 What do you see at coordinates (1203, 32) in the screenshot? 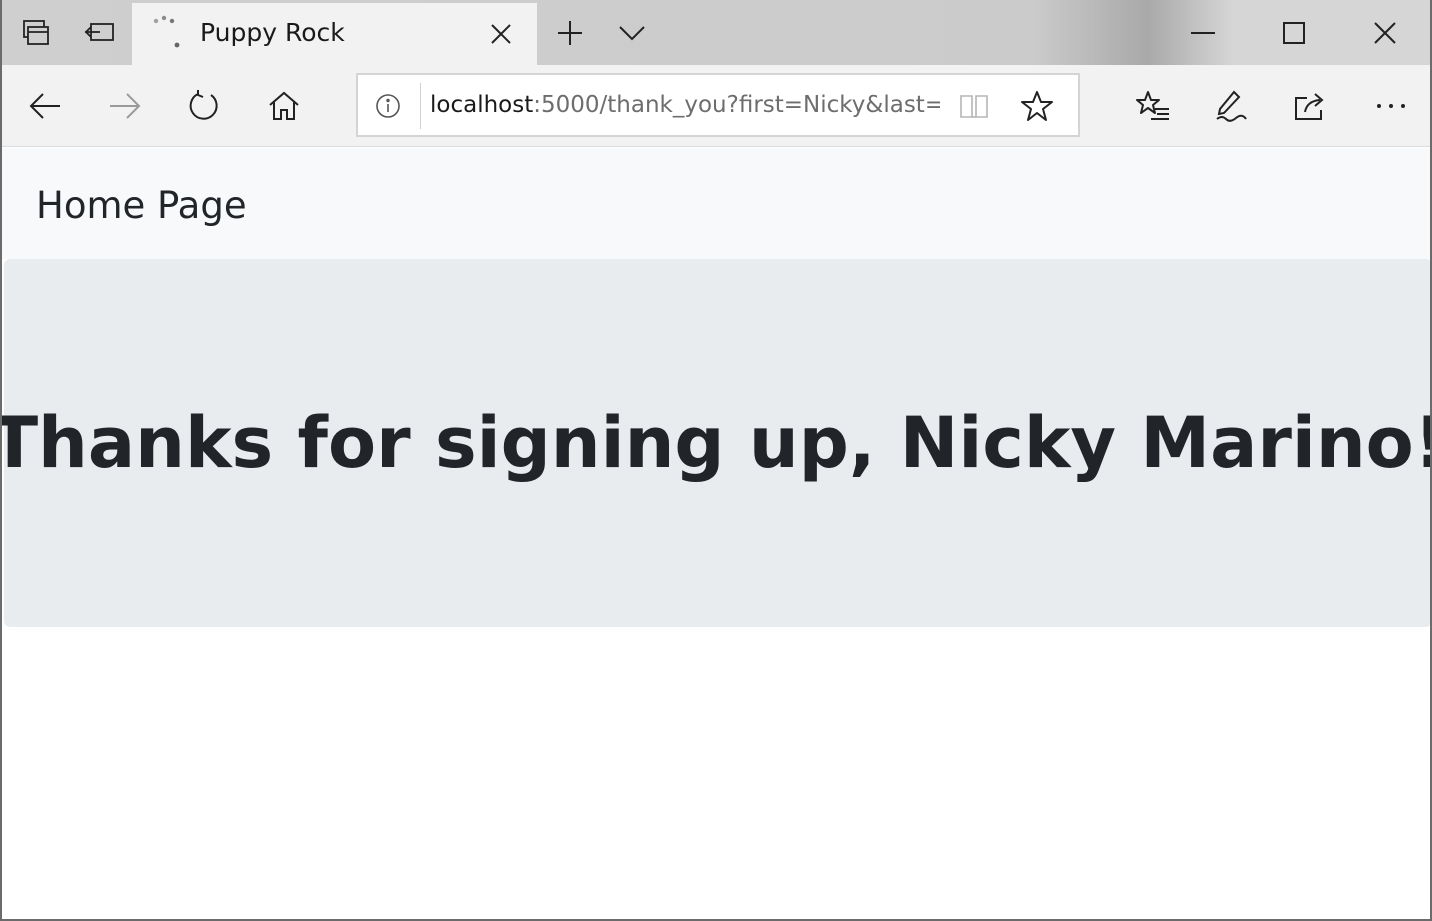
I see `minimize-icon` at bounding box center [1203, 32].